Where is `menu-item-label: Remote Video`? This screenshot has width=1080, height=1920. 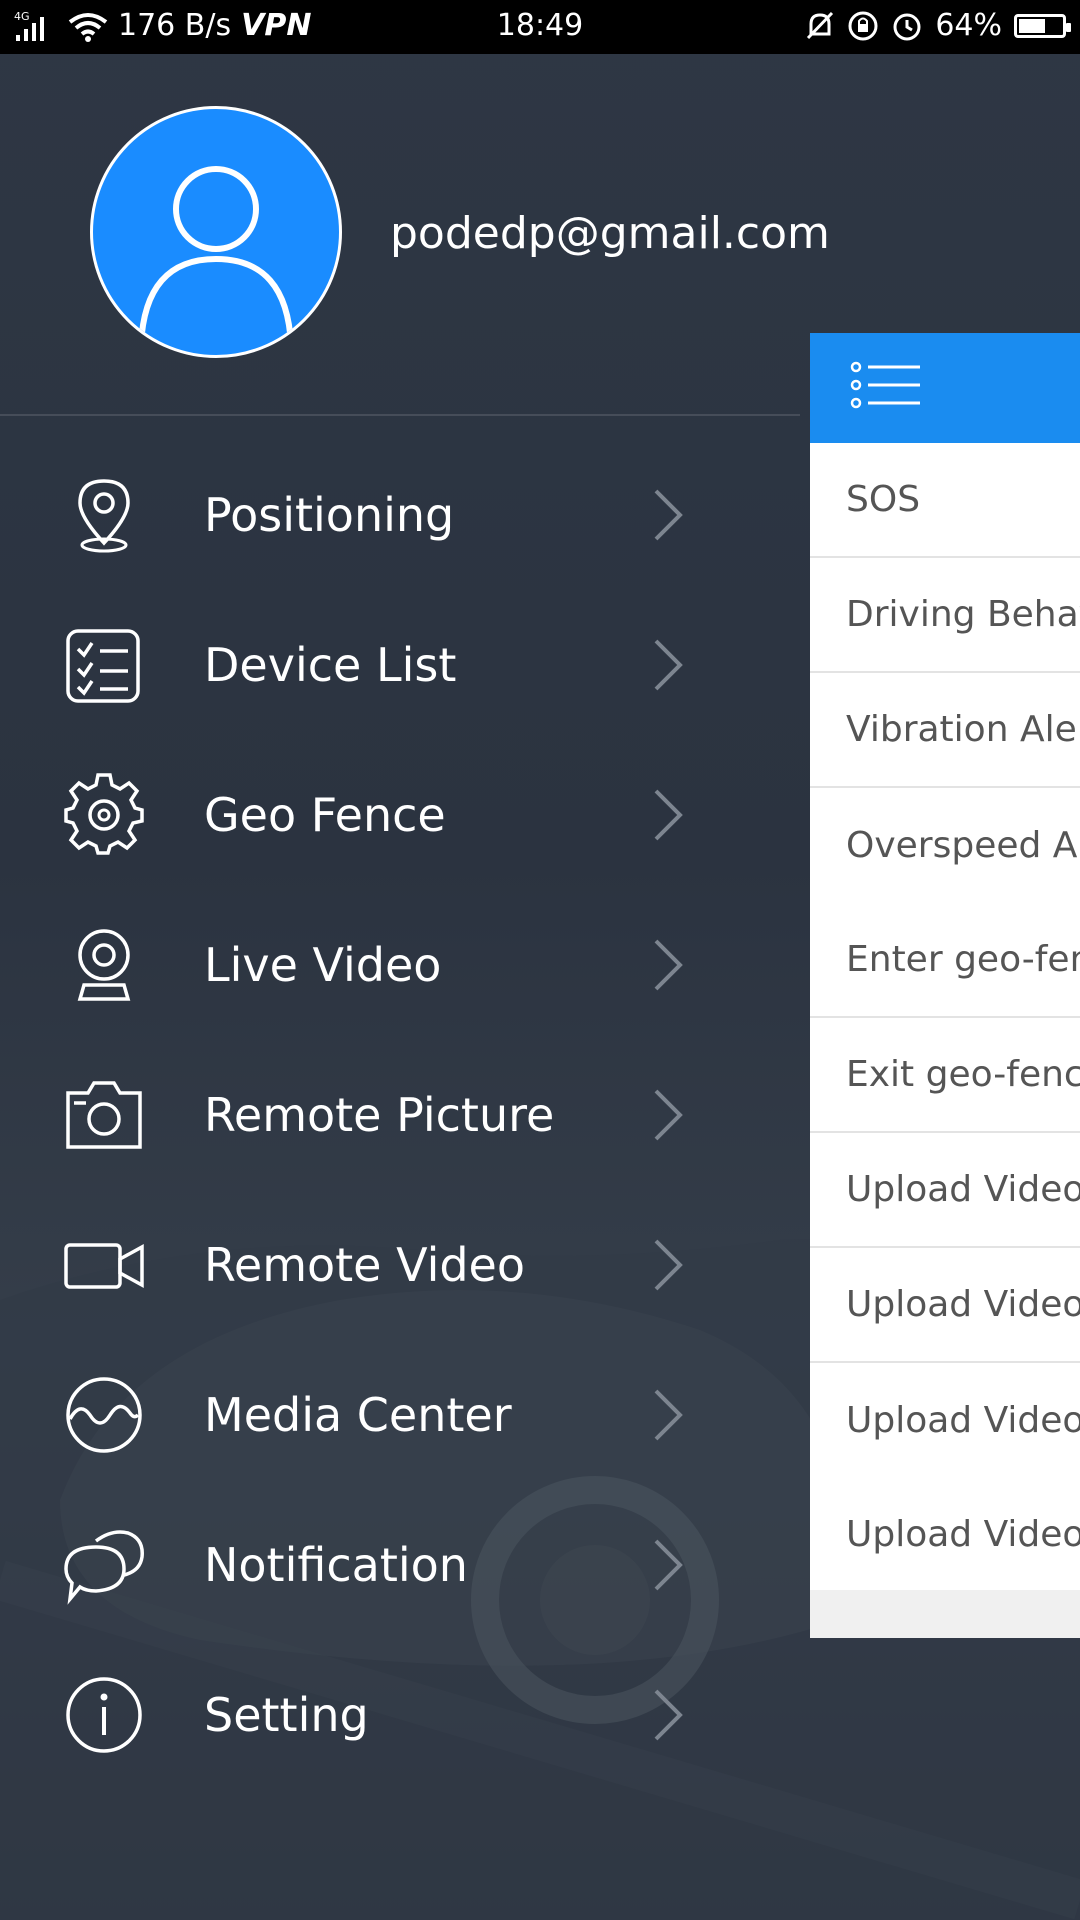
menu-item-label: Remote Video is located at coordinates (364, 1265).